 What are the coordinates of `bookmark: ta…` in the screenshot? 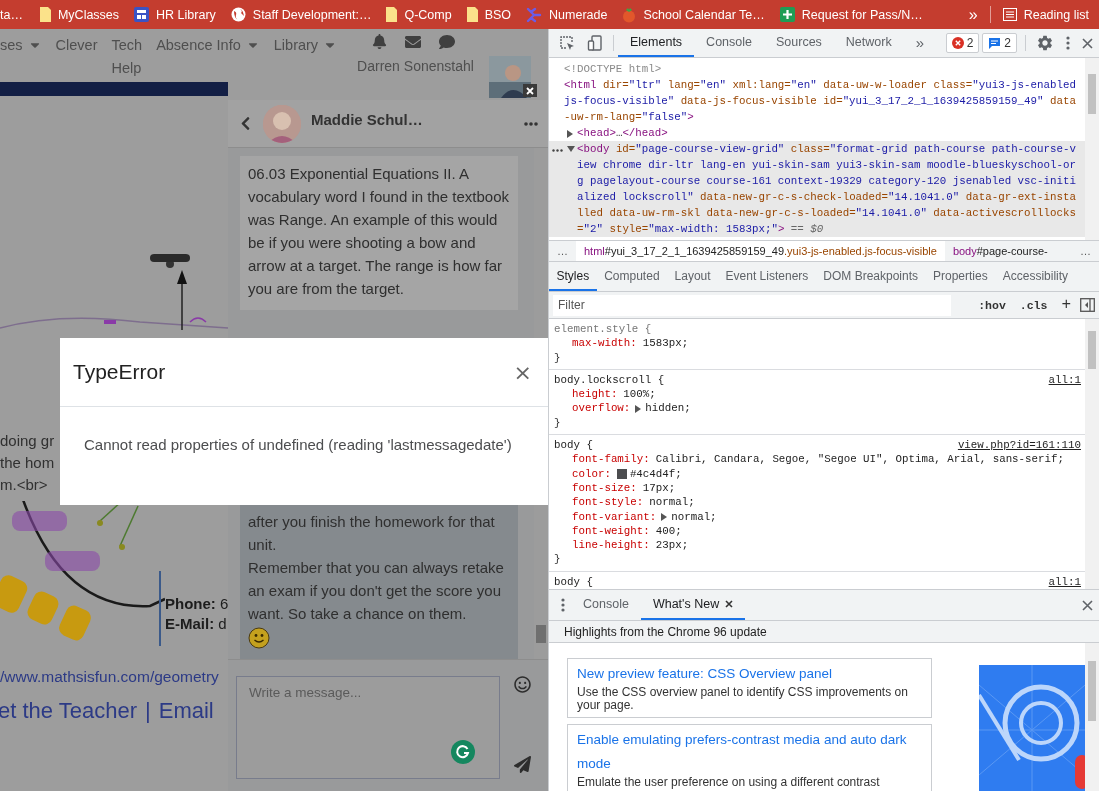 It's located at (11, 14).